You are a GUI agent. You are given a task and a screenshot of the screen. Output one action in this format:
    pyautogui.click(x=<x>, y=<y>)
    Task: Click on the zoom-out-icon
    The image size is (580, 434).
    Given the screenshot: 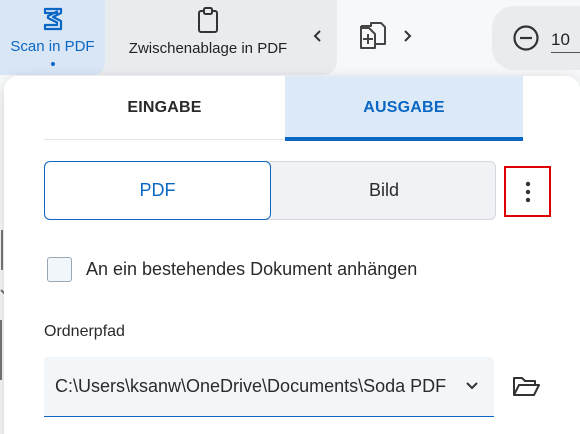 What is the action you would take?
    pyautogui.click(x=526, y=38)
    